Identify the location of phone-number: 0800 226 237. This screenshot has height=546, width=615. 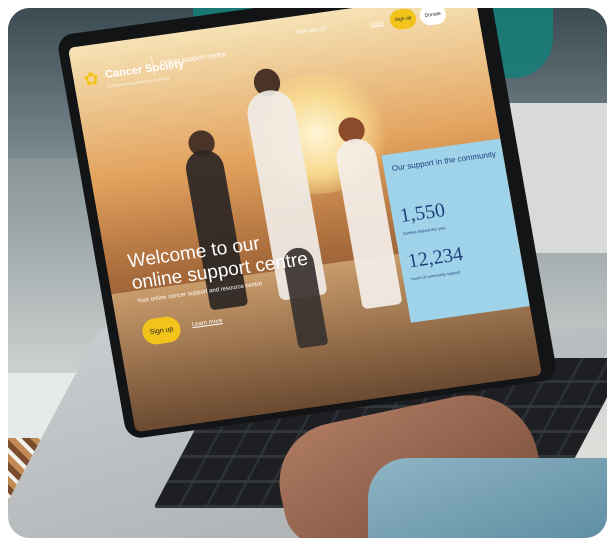
(311, 31).